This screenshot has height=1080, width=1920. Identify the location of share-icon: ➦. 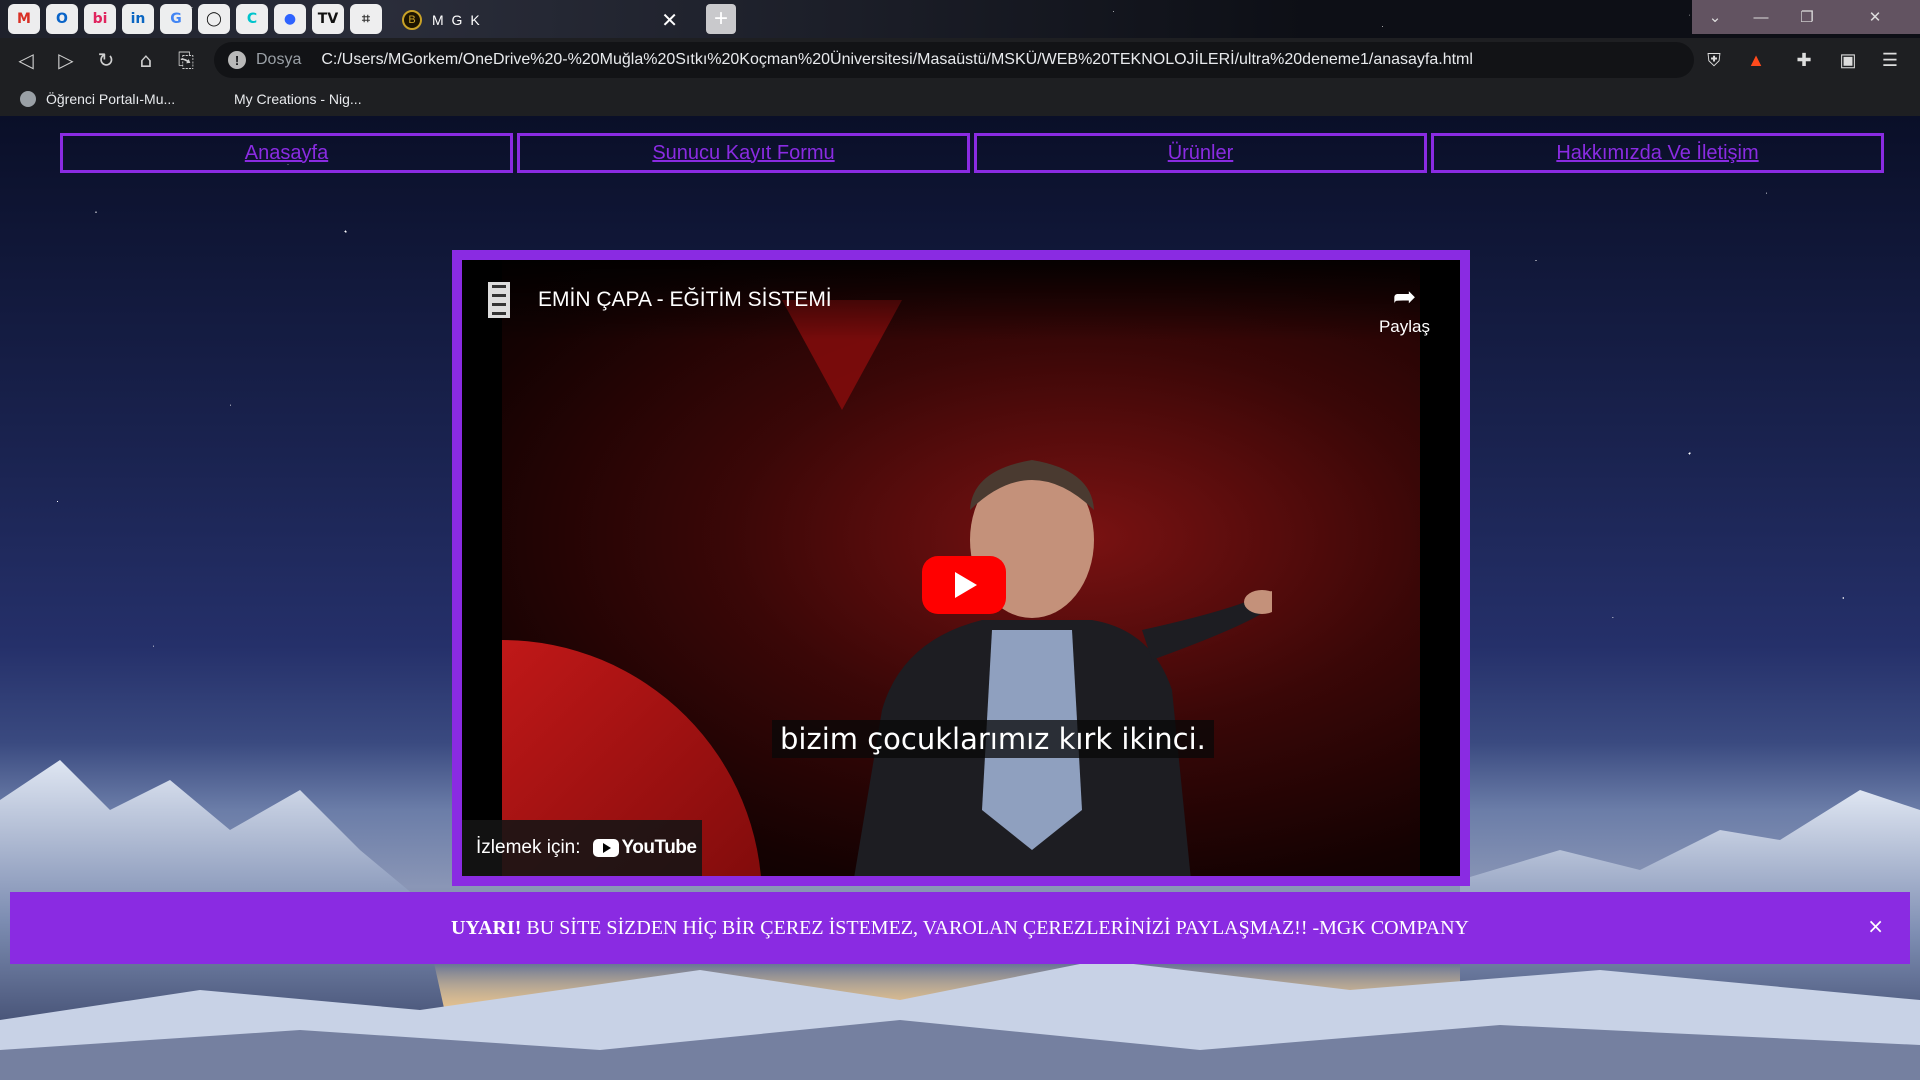
(1404, 296).